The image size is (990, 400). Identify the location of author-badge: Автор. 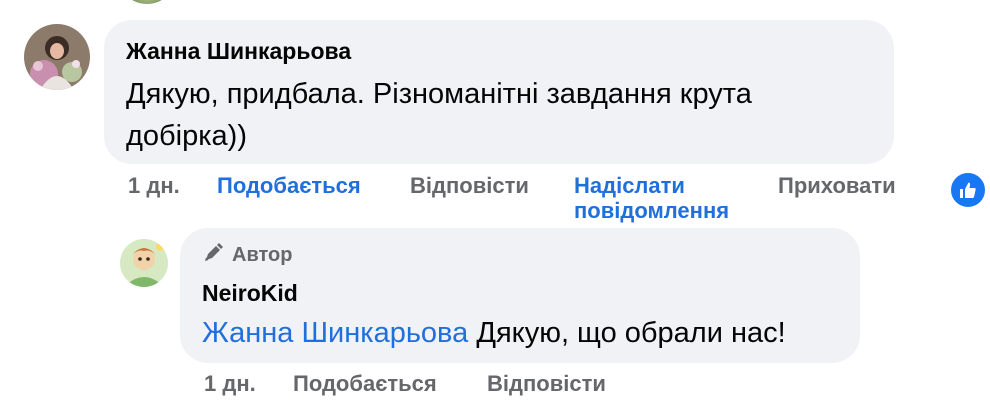
(247, 255).